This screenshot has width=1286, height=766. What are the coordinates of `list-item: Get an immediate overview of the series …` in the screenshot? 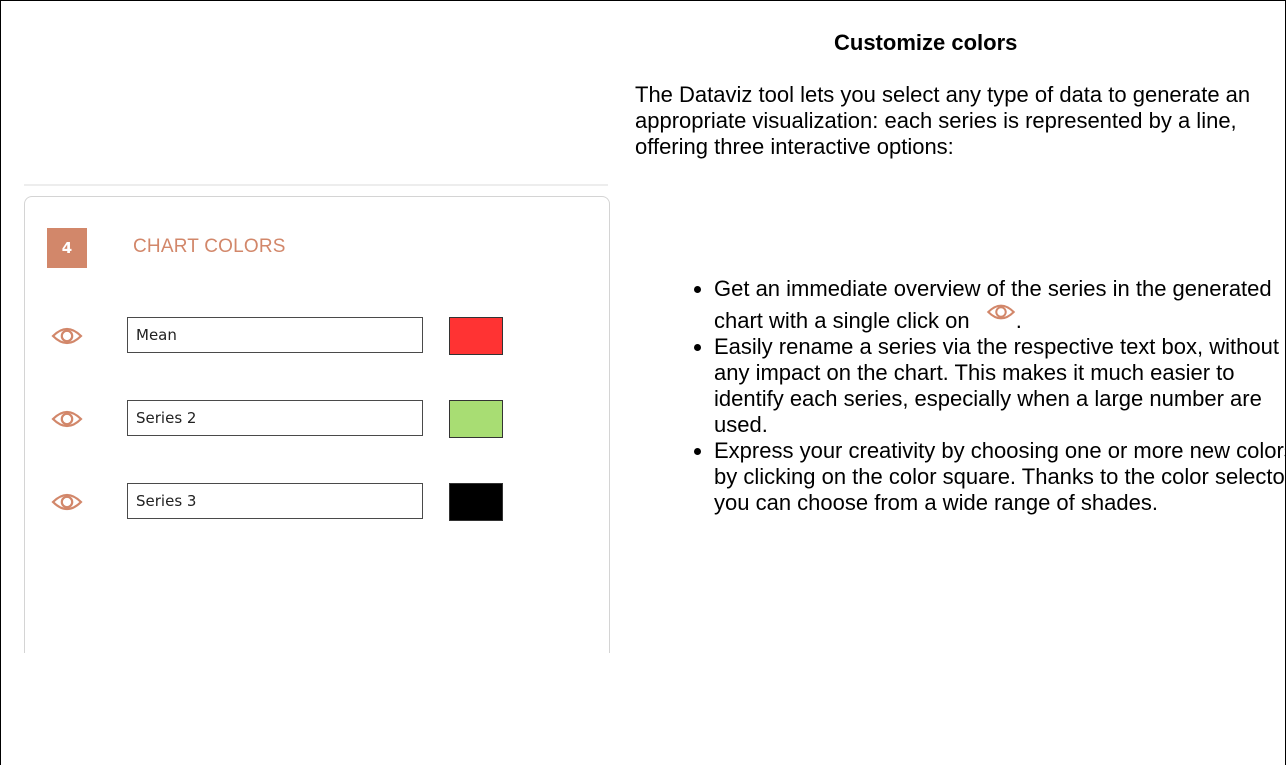 It's located at (1000, 305).